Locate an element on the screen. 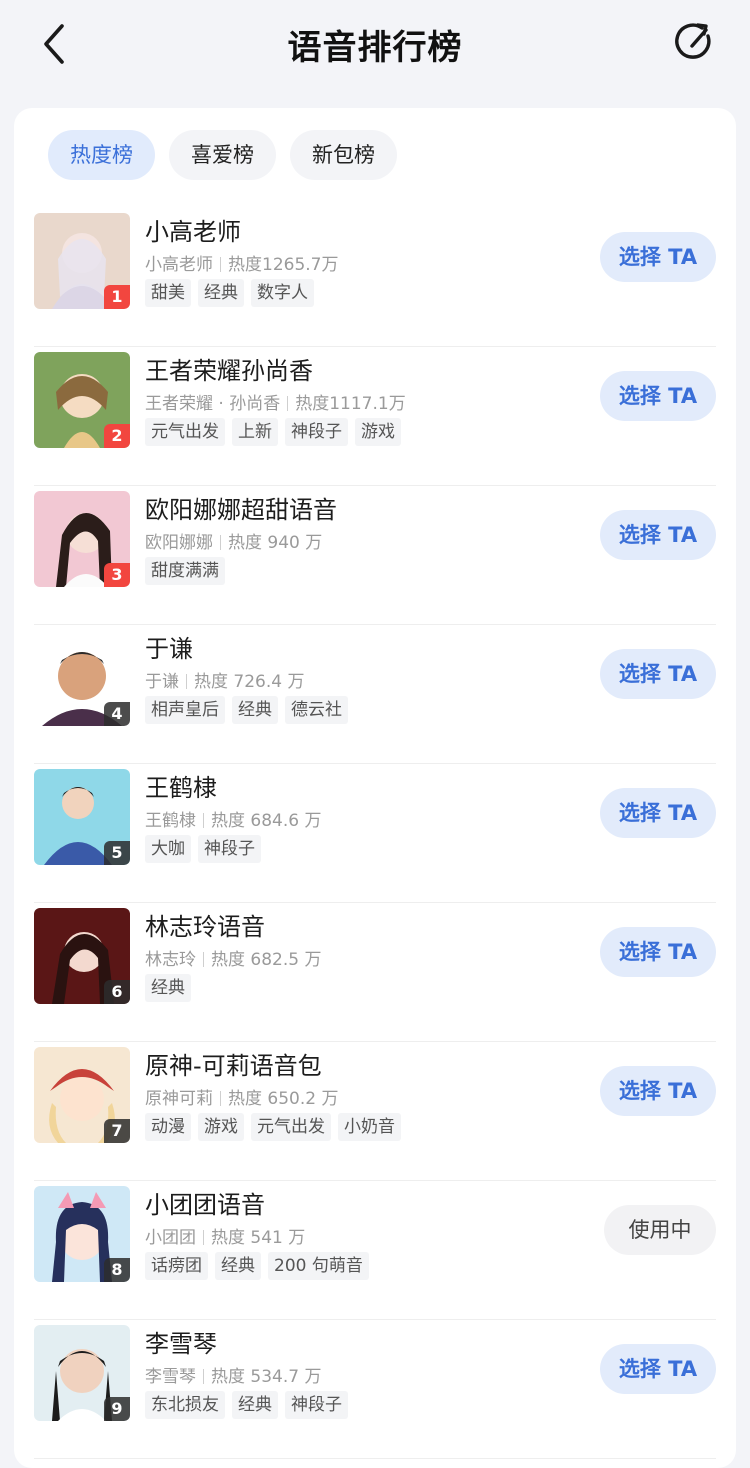 The width and height of the screenshot is (750, 1468). tag-list: 相声皇后 经典 德云社 is located at coordinates (246, 710).